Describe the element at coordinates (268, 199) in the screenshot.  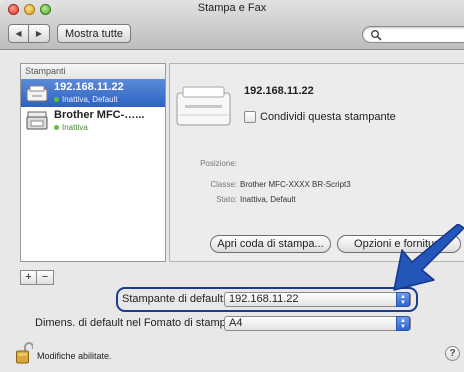
I see `status-value: Inattiva, Default` at that location.